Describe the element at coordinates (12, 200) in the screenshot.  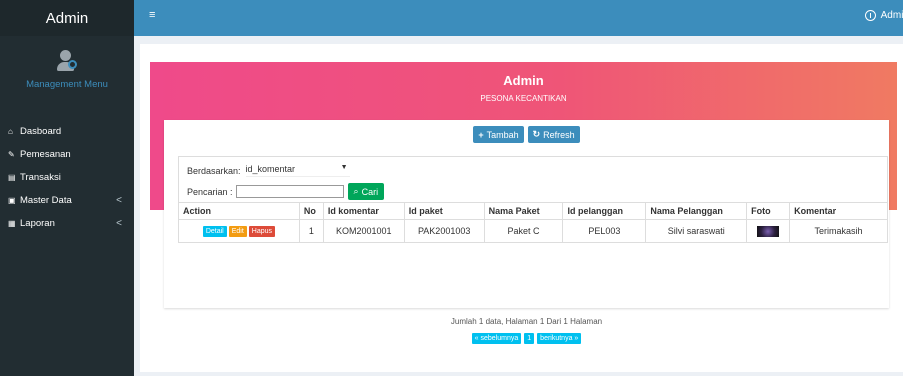
I see `edit-icon: ▣` at that location.